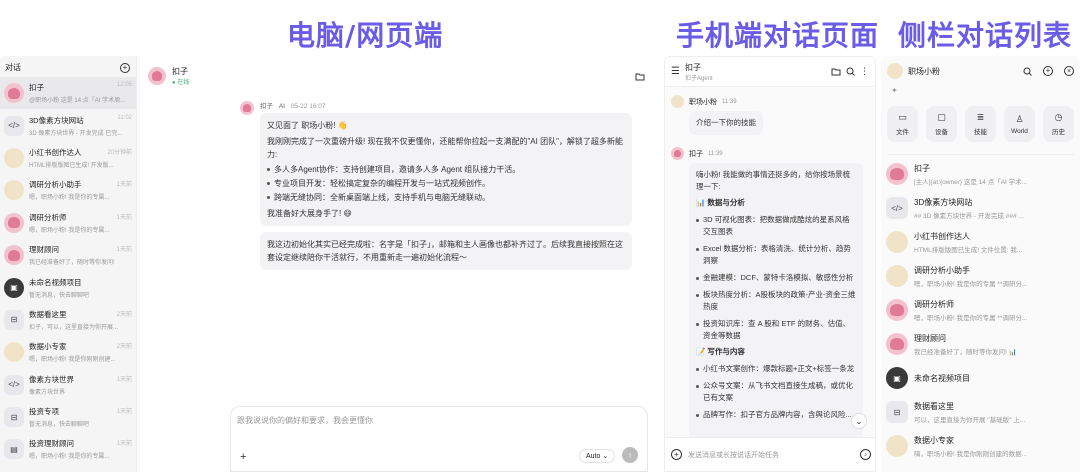  I want to click on video-icon: ▣, so click(897, 378).